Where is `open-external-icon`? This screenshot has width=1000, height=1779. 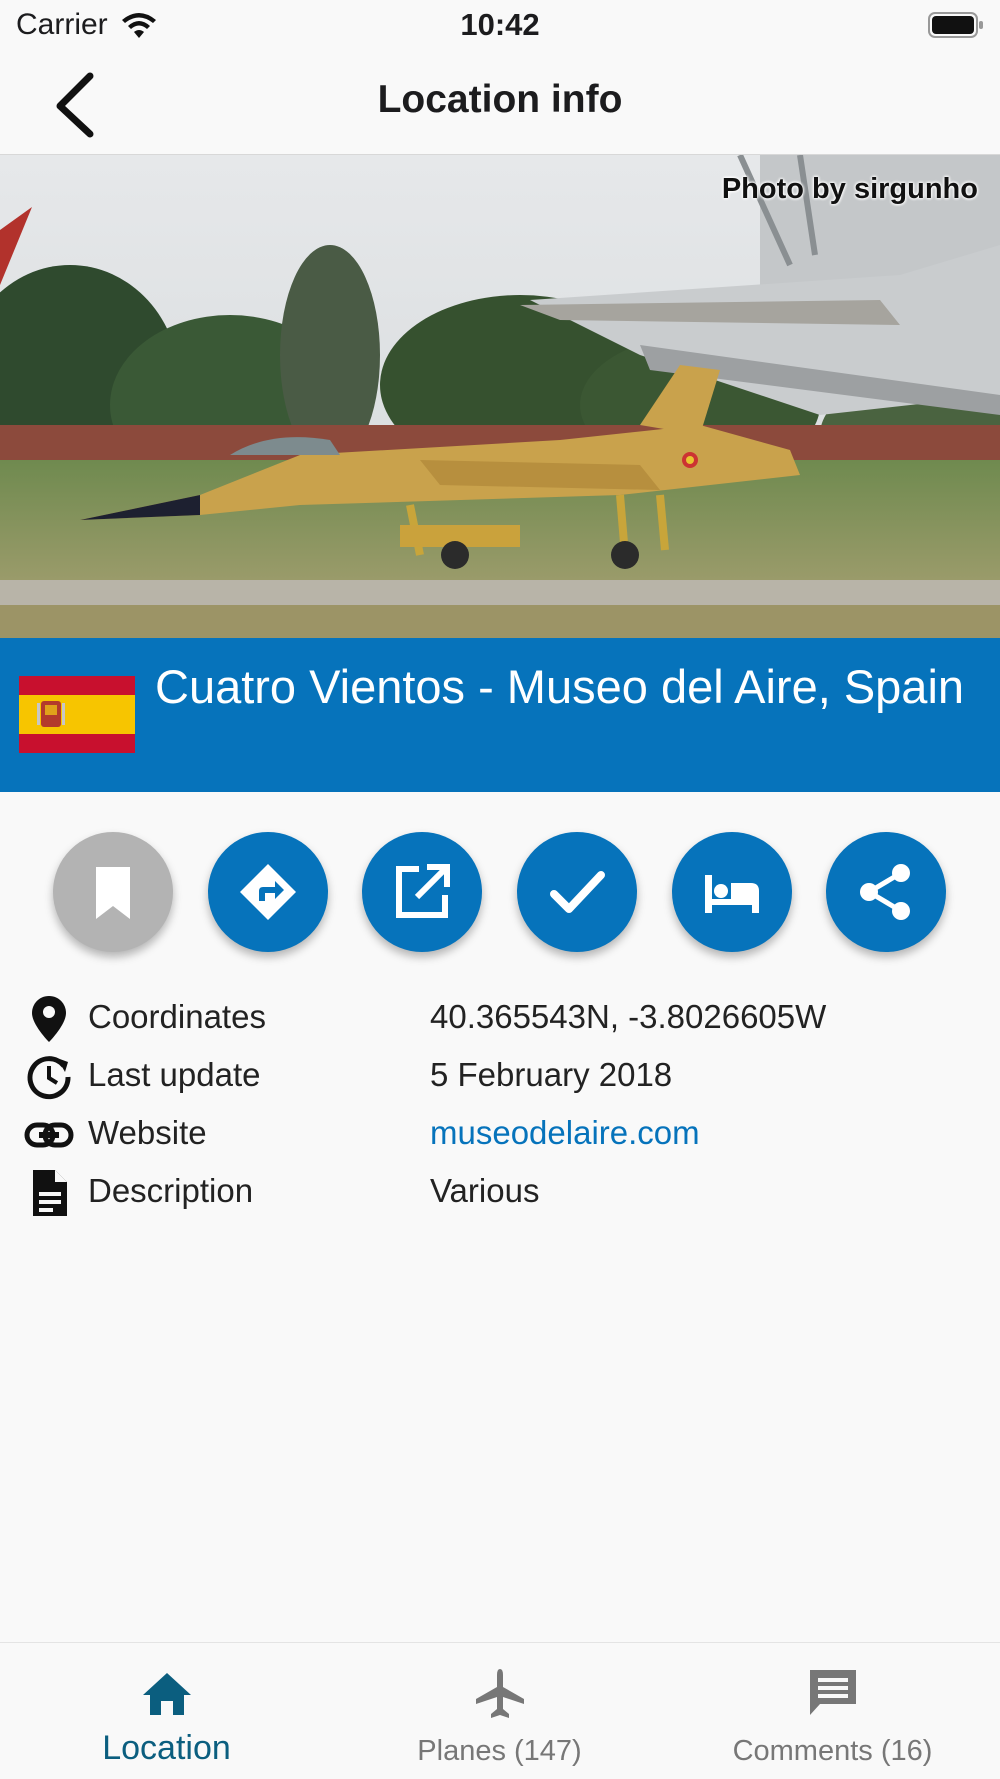 open-external-icon is located at coordinates (423, 891).